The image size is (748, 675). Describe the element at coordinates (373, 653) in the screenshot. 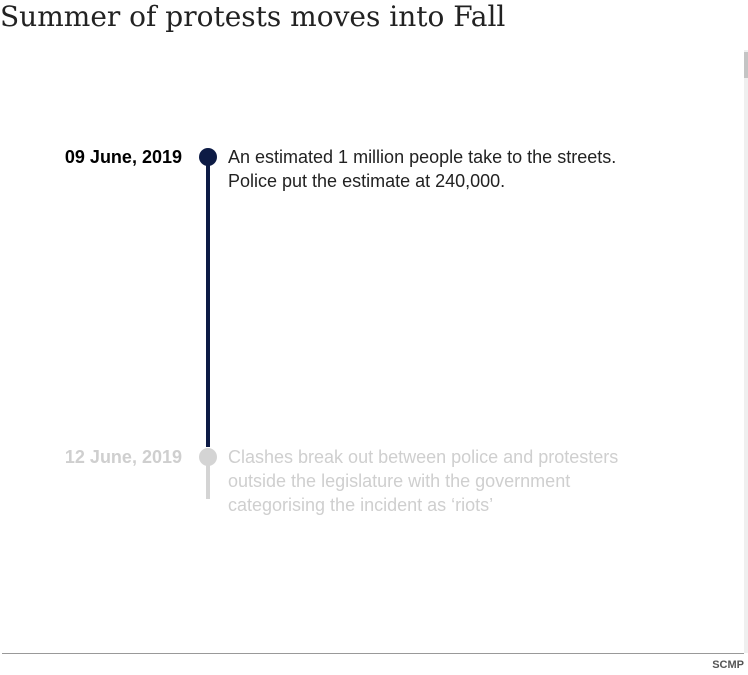

I see `footer-divider` at that location.